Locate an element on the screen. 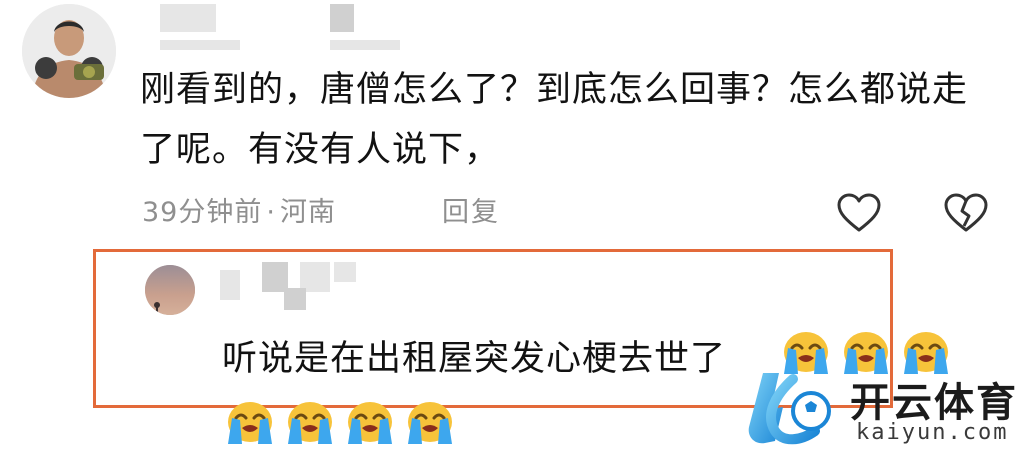 This screenshot has height=464, width=1023. comment-meta: 39分钟前 · 河南 is located at coordinates (239, 213).